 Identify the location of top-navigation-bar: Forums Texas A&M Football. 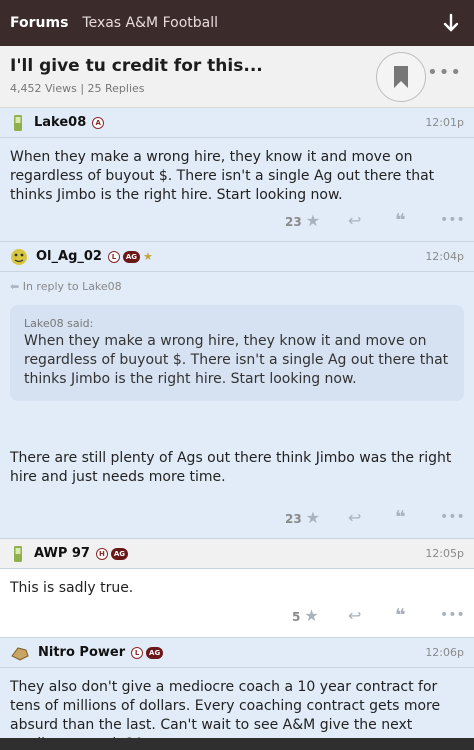
(237, 23).